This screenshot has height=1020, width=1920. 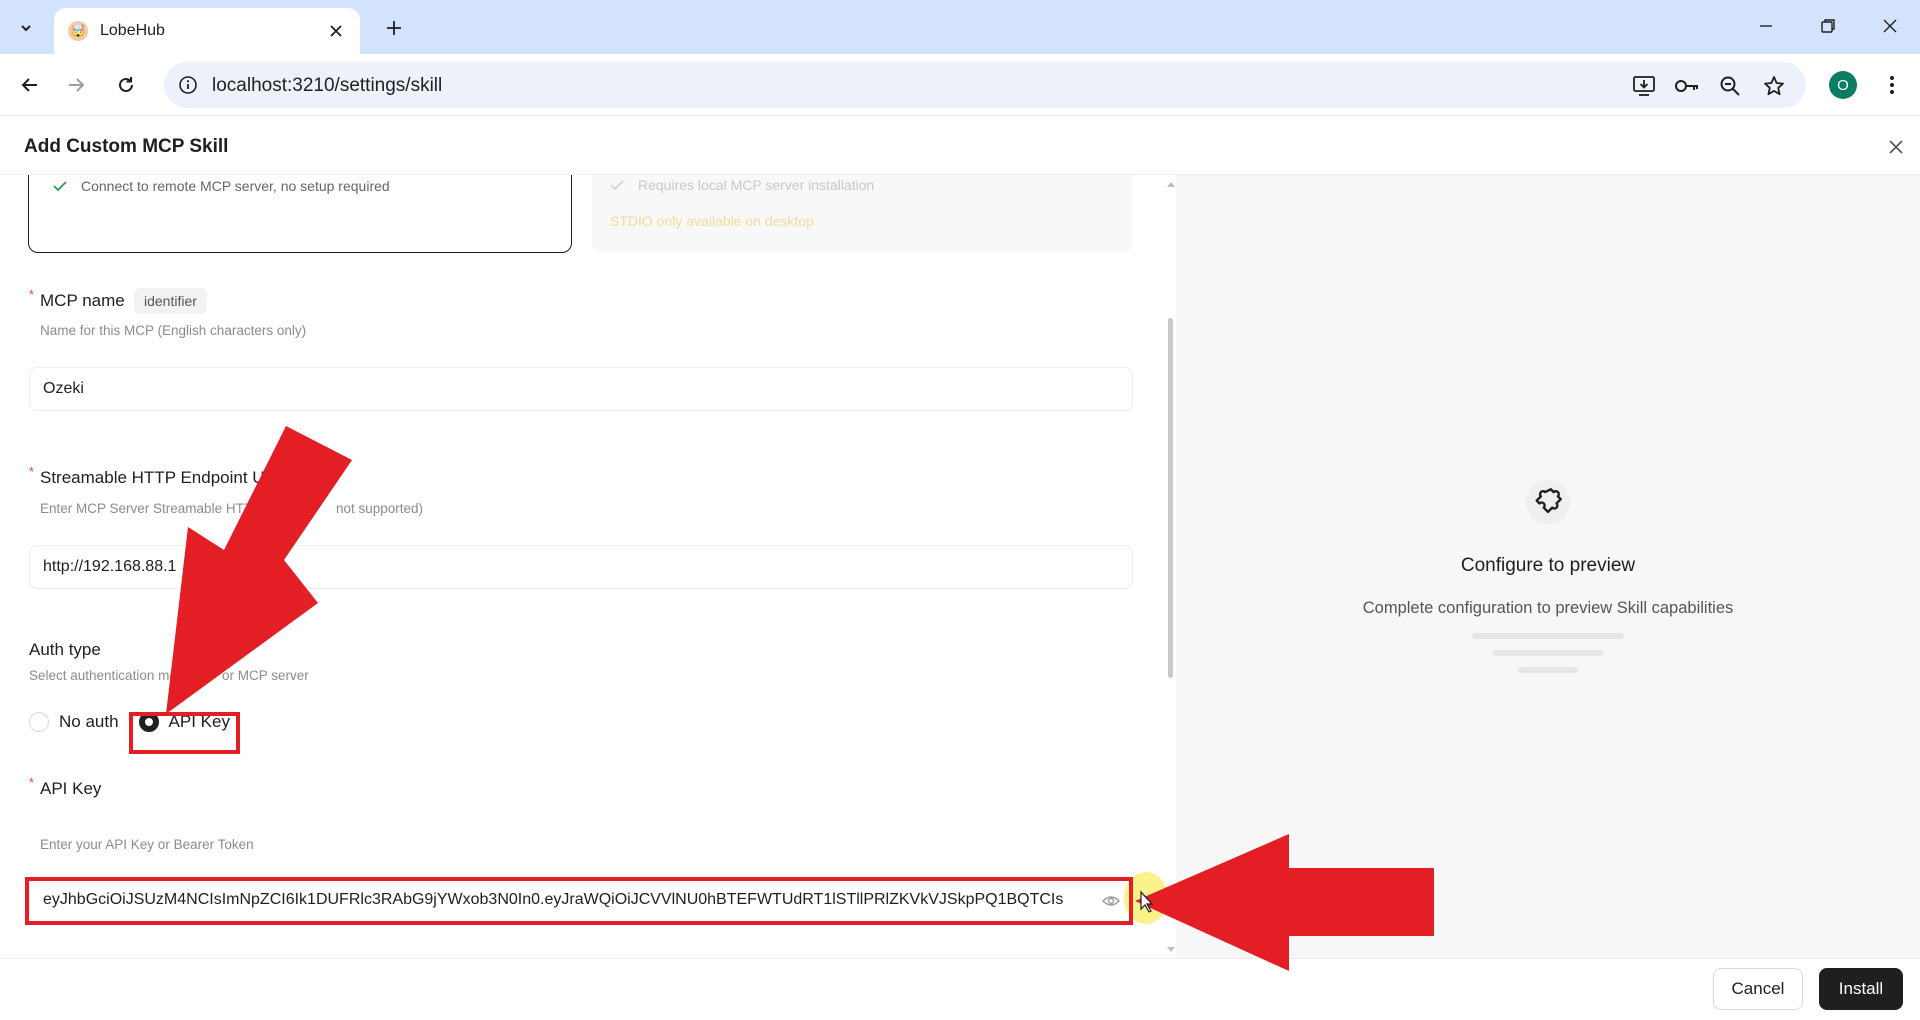 I want to click on arrow-left-icon, so click(x=30, y=85).